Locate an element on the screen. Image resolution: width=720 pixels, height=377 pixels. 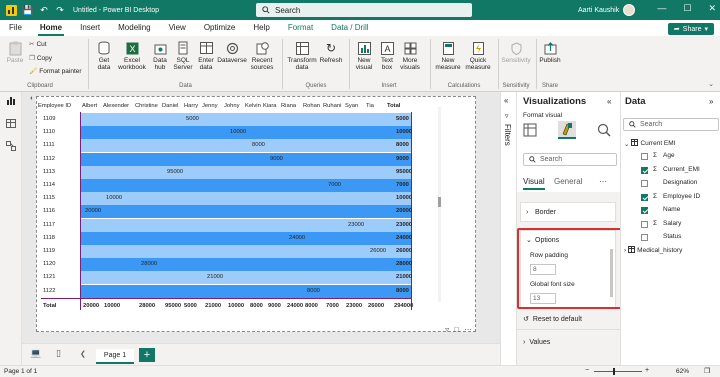
value-cell: 26000 is located at coordinates (378, 251).